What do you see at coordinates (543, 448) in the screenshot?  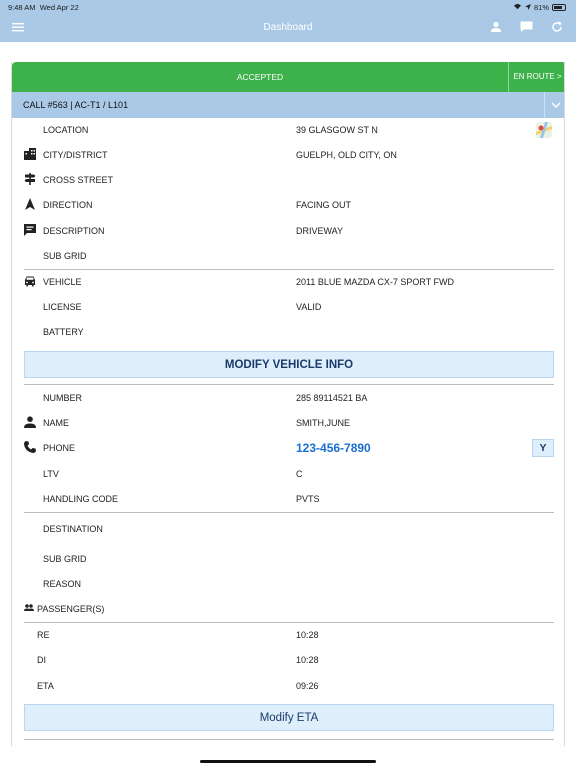 I see `phone-confirm-button: Y` at bounding box center [543, 448].